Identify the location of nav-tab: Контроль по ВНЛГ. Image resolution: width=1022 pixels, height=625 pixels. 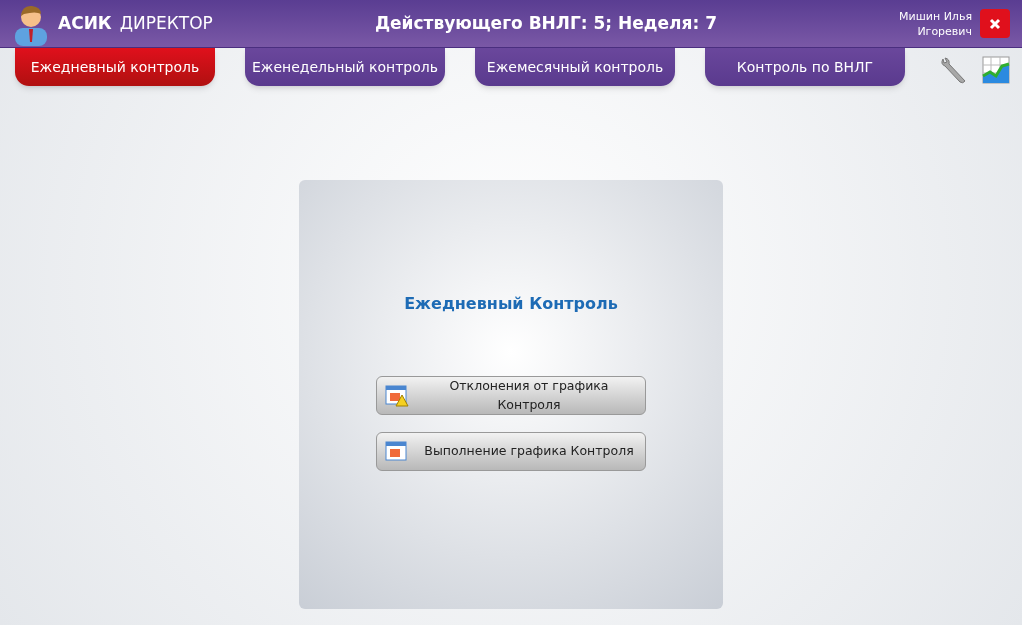
(805, 67).